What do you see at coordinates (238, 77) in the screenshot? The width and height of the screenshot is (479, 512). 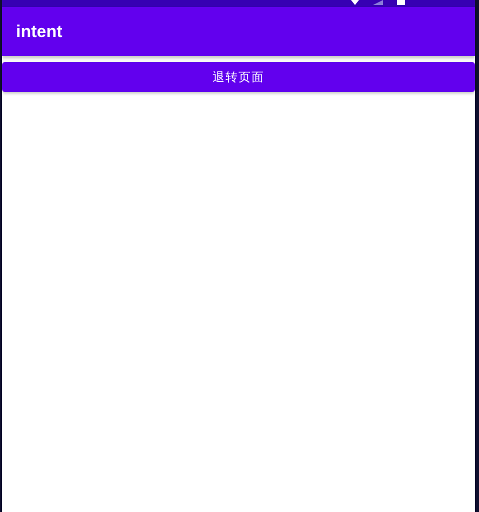 I see `navigate-button: 退转页面` at bounding box center [238, 77].